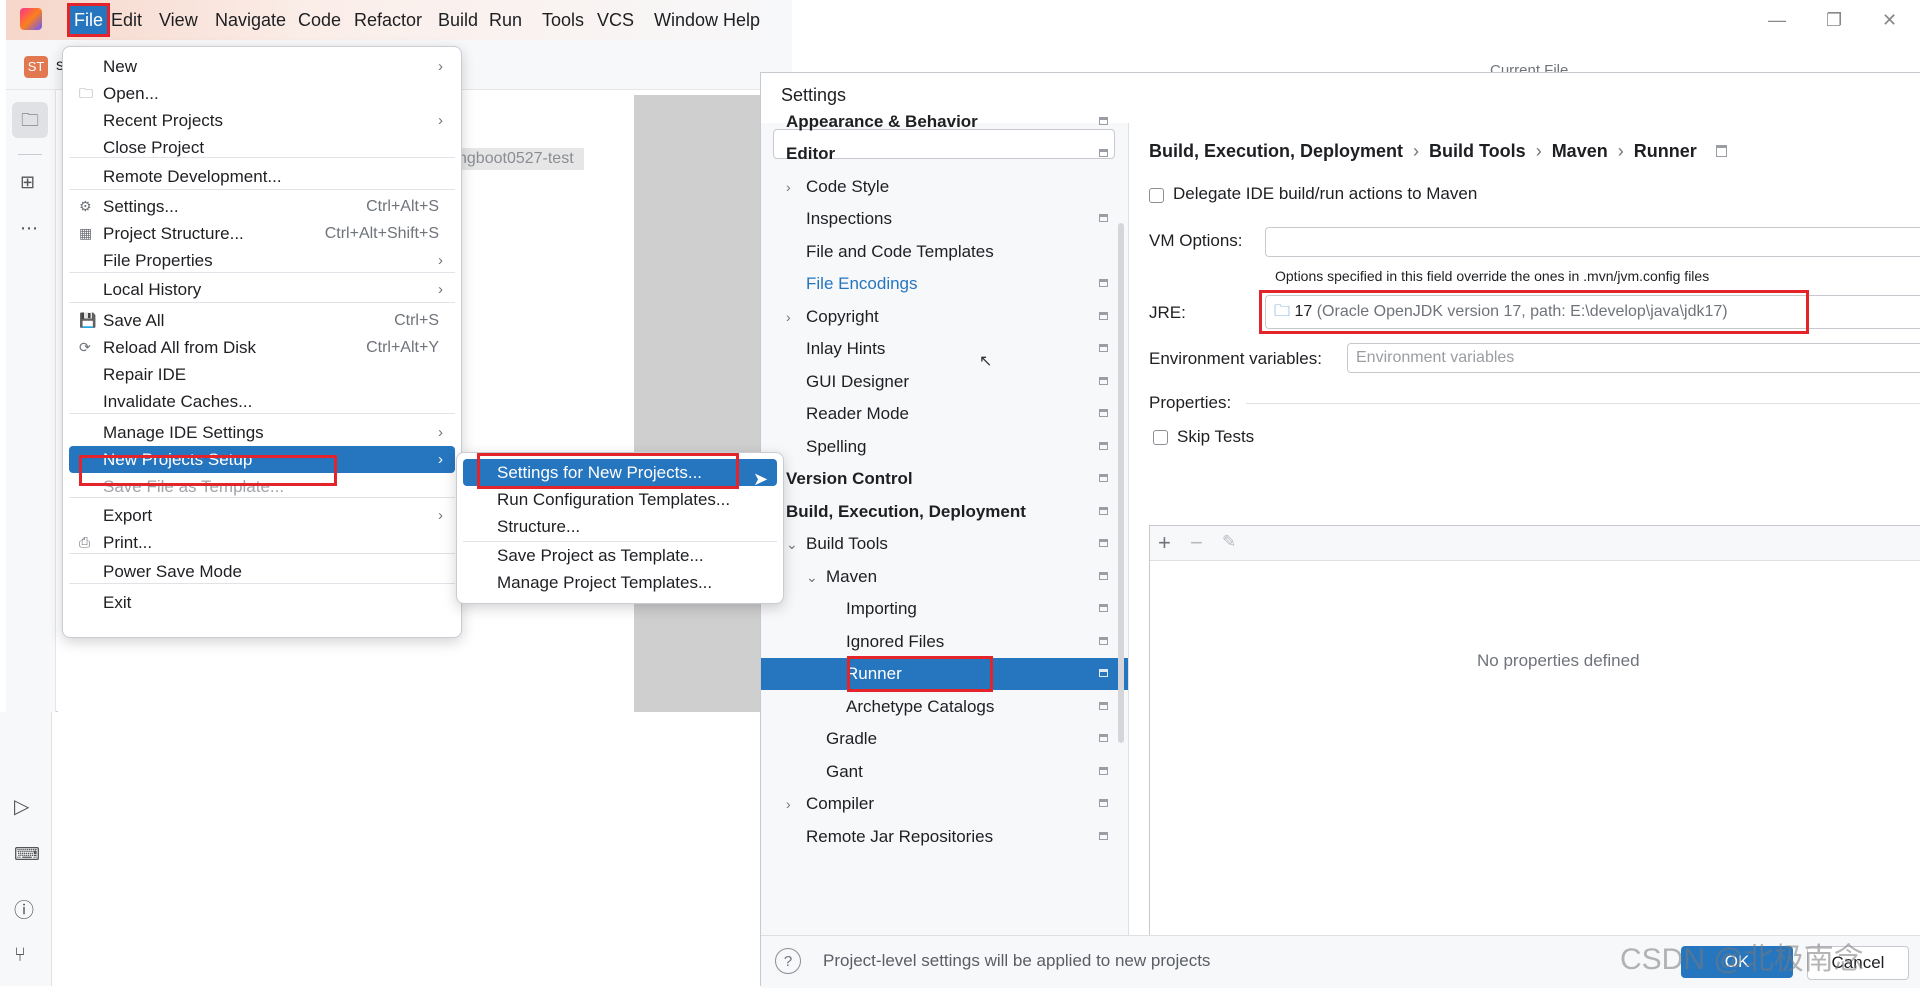 This screenshot has height=988, width=1920. Describe the element at coordinates (944, 837) in the screenshot. I see `tree-item-remote-jar-repositories: Remote Jar Repositories` at that location.